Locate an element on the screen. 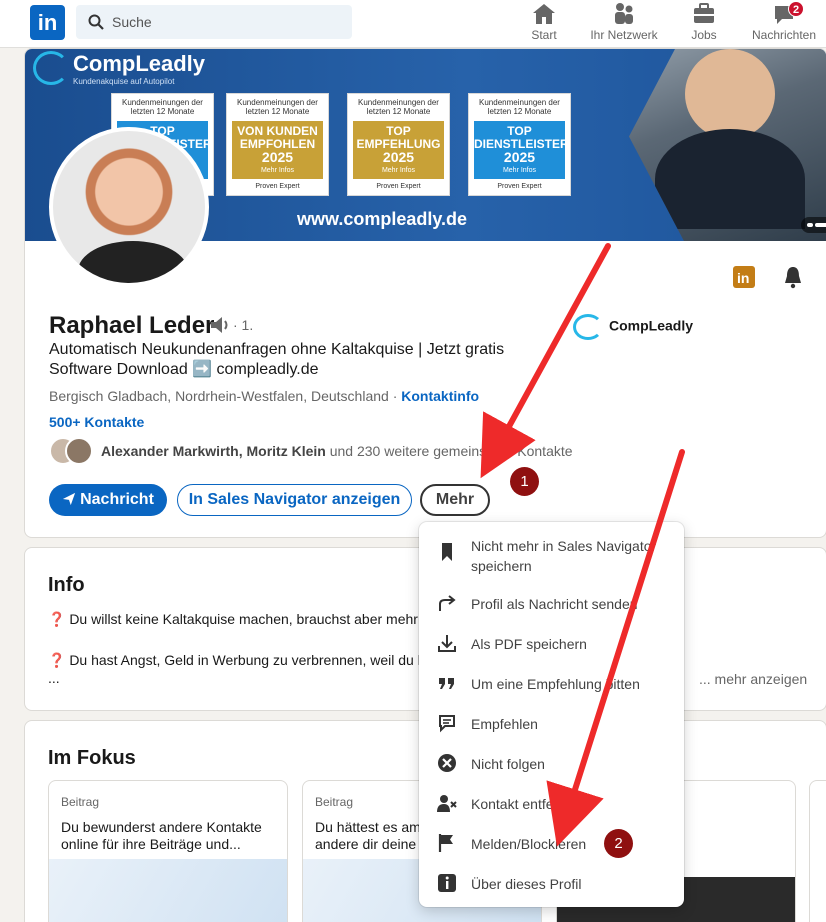 This screenshot has height=922, width=826. current-company: CompLeadly is located at coordinates (633, 327).